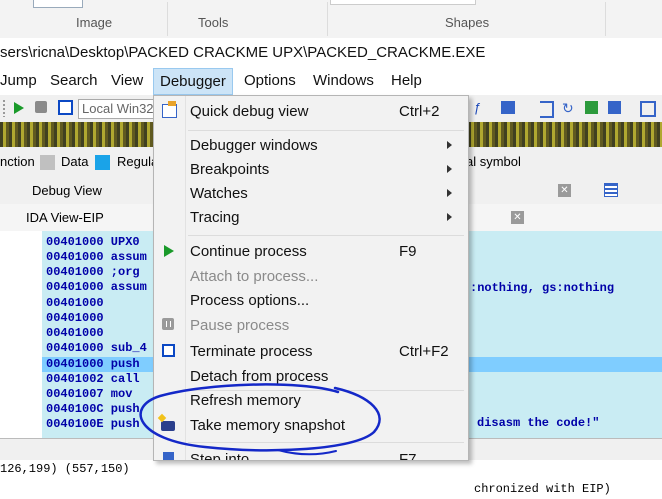  What do you see at coordinates (65, 217) in the screenshot?
I see `tab-ida-view-eip: IDA View-EIP` at bounding box center [65, 217].